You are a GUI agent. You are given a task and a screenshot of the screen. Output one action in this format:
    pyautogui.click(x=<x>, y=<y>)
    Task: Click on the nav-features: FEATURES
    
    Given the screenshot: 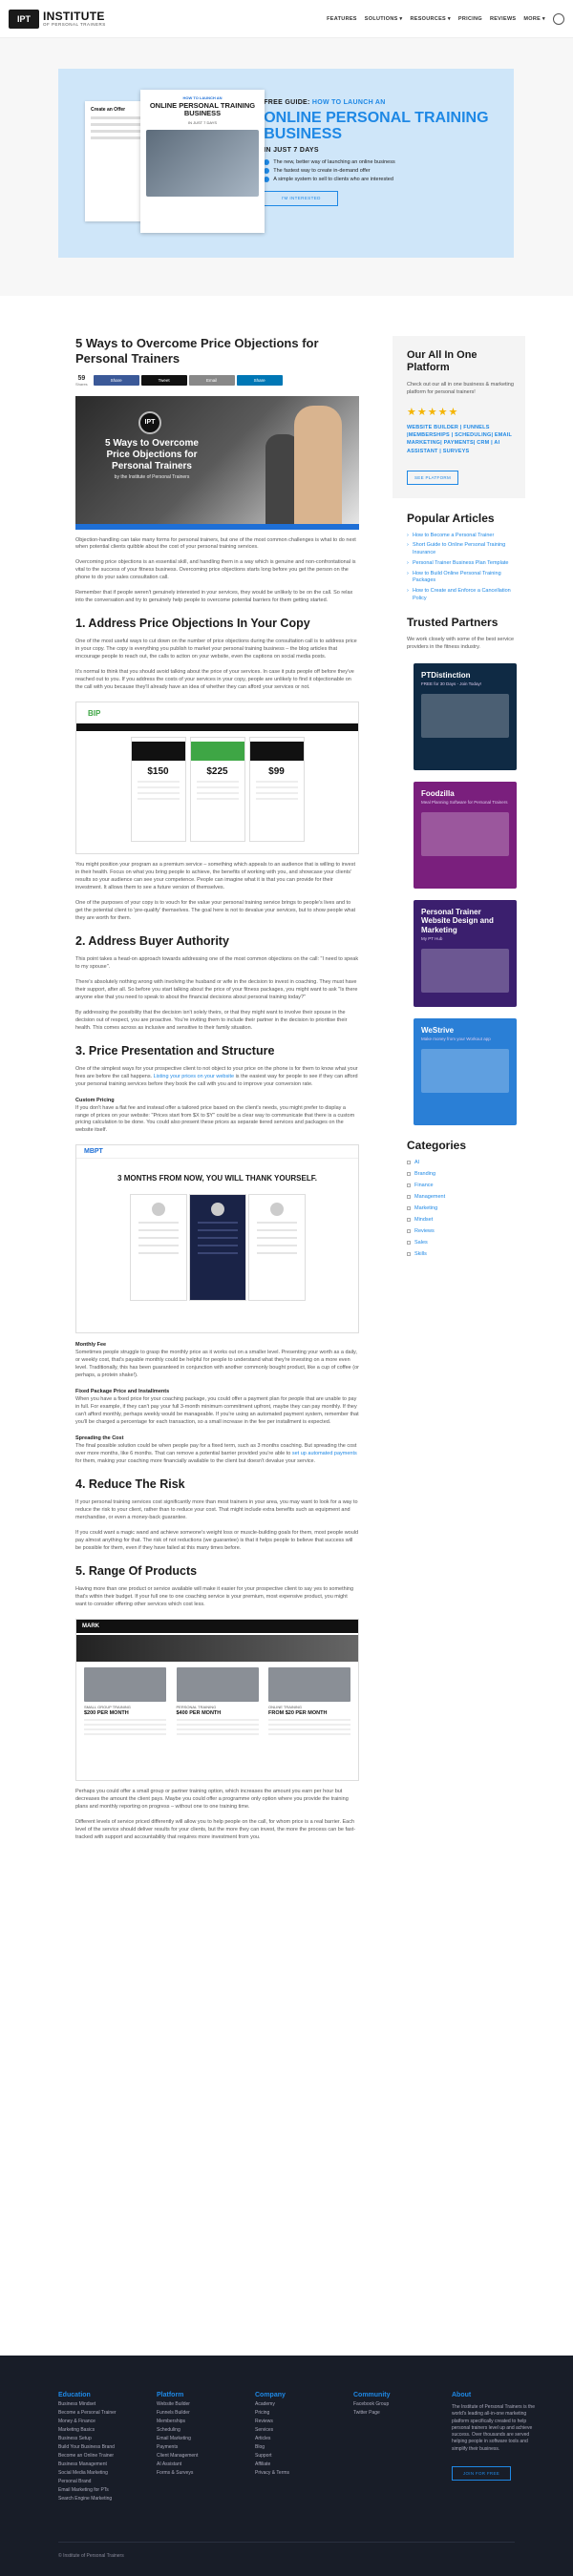 What is the action you would take?
    pyautogui.click(x=342, y=19)
    